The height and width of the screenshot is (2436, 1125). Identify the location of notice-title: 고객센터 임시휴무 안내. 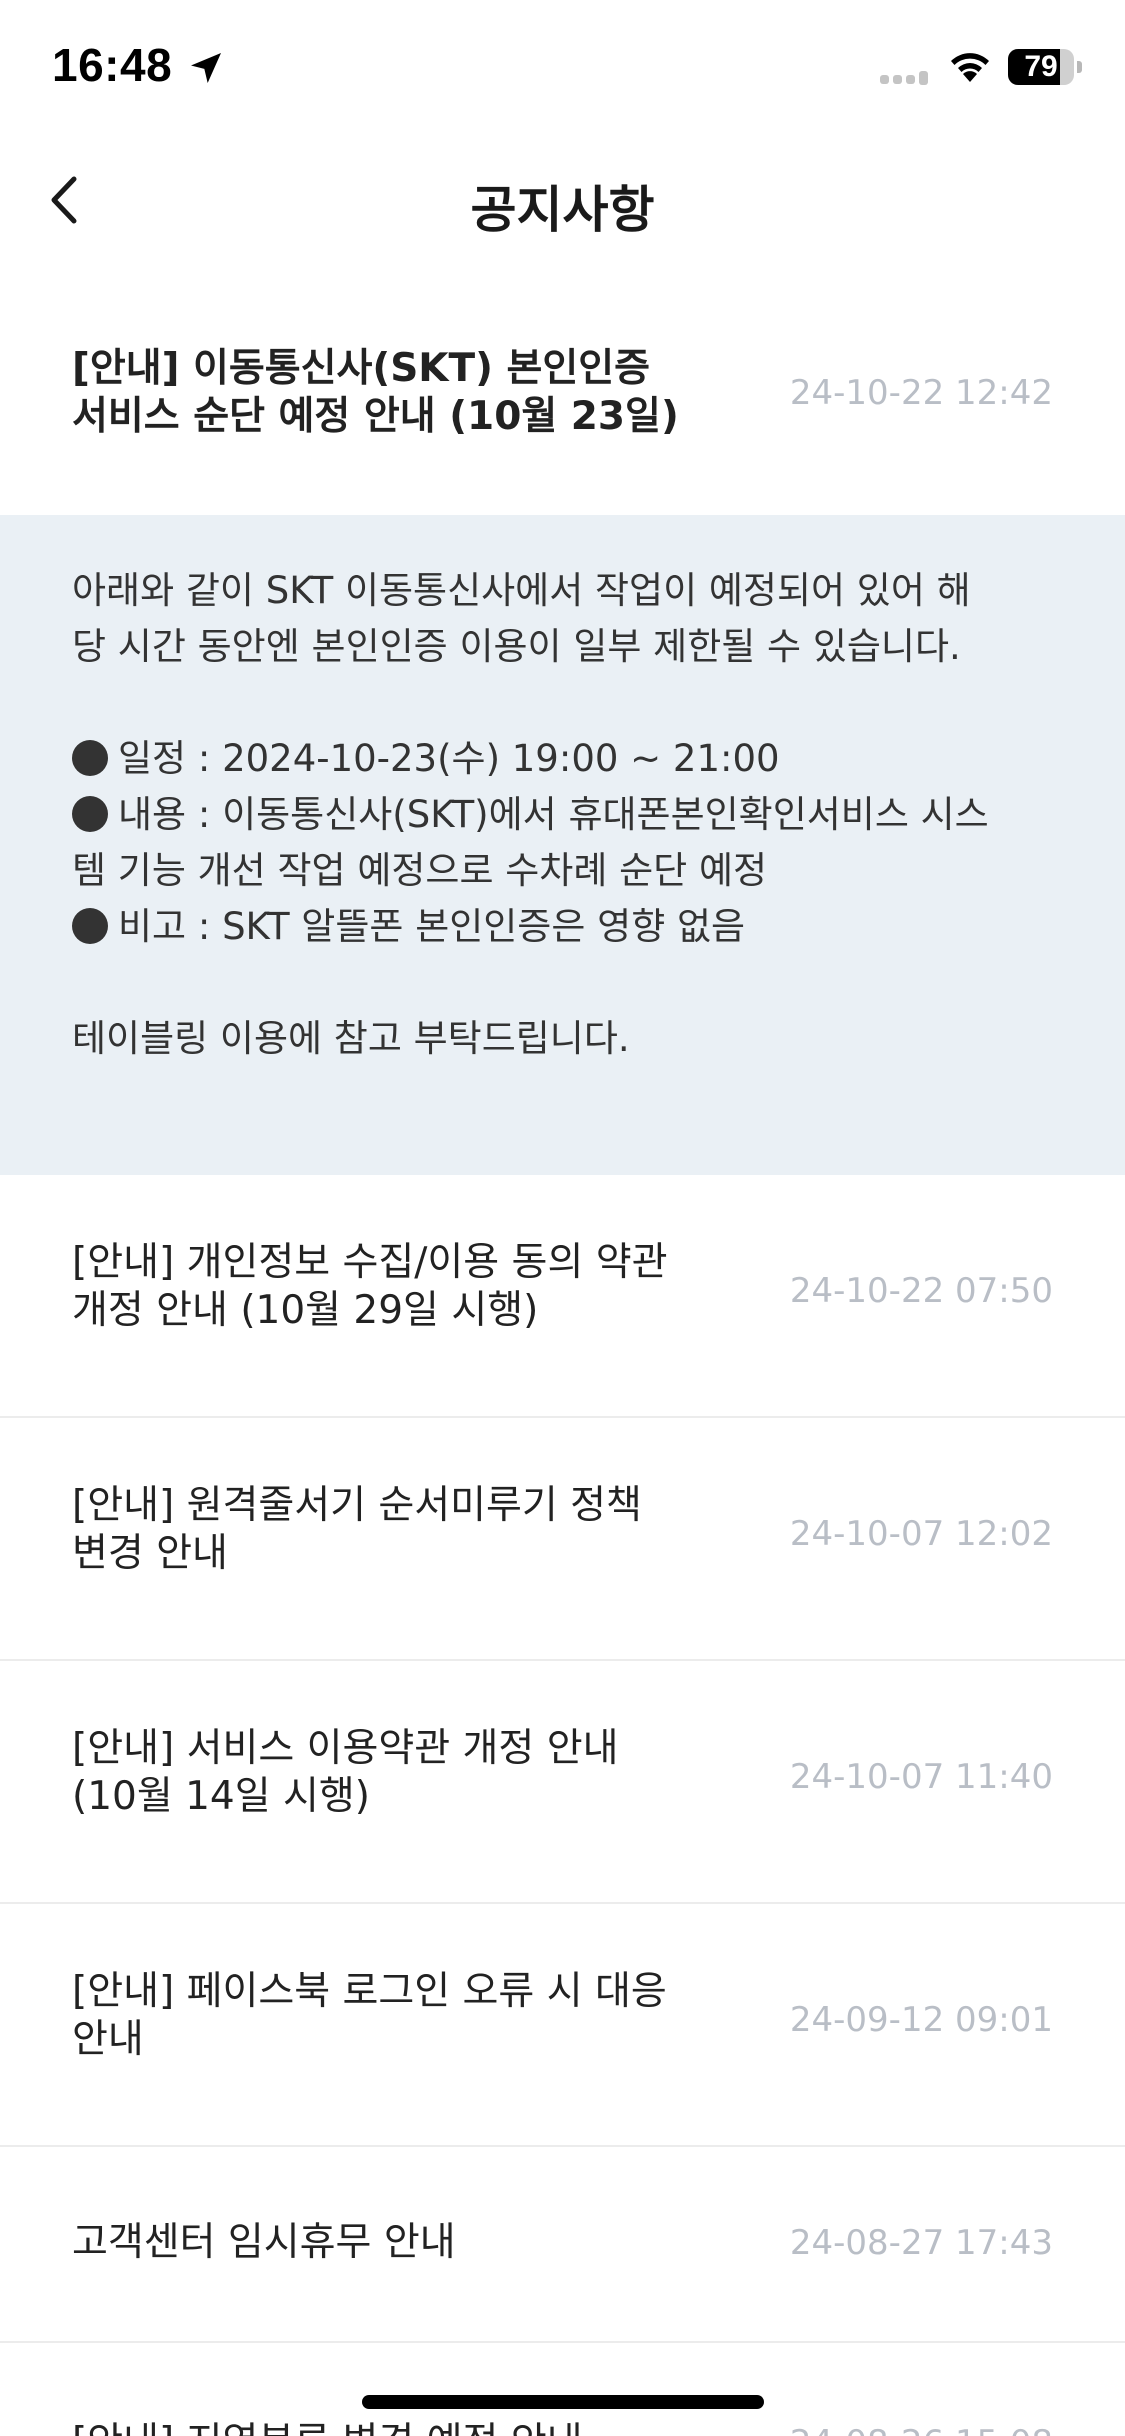
(407, 2243).